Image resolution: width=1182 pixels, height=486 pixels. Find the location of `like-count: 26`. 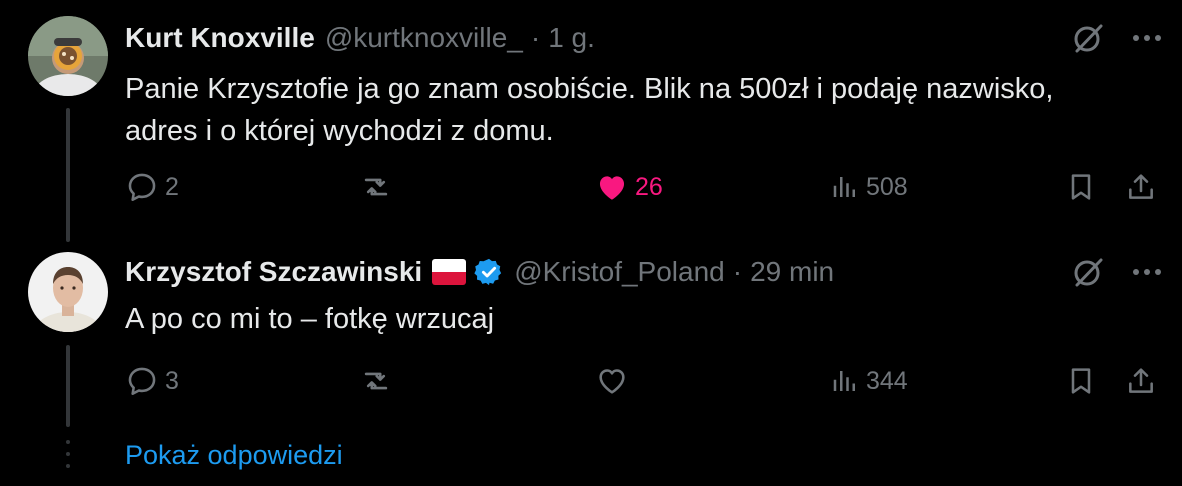

like-count: 26 is located at coordinates (649, 186).